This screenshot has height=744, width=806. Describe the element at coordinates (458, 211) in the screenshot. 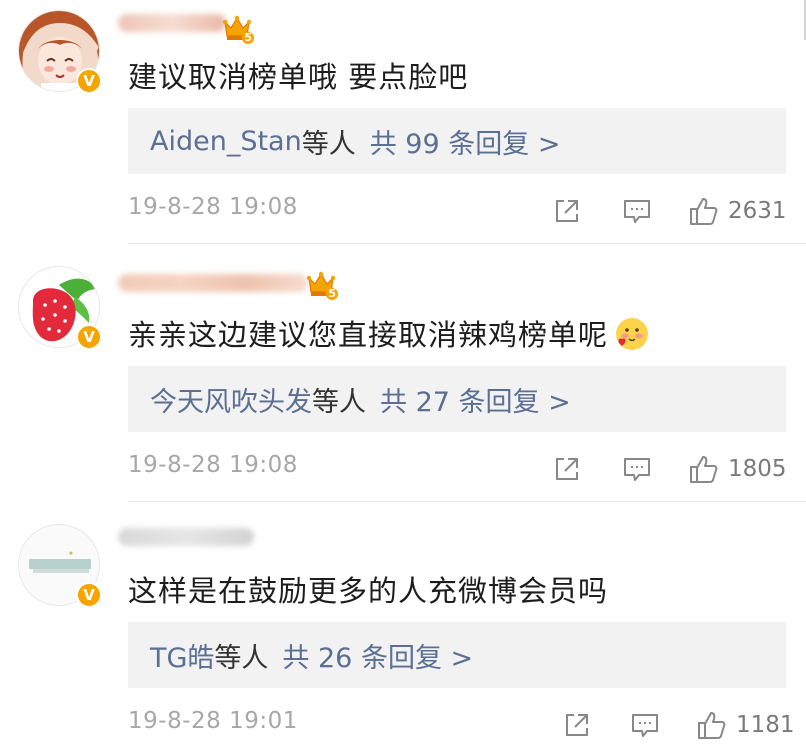

I see `comment-meta: 19-8-28 19:08 2631` at that location.